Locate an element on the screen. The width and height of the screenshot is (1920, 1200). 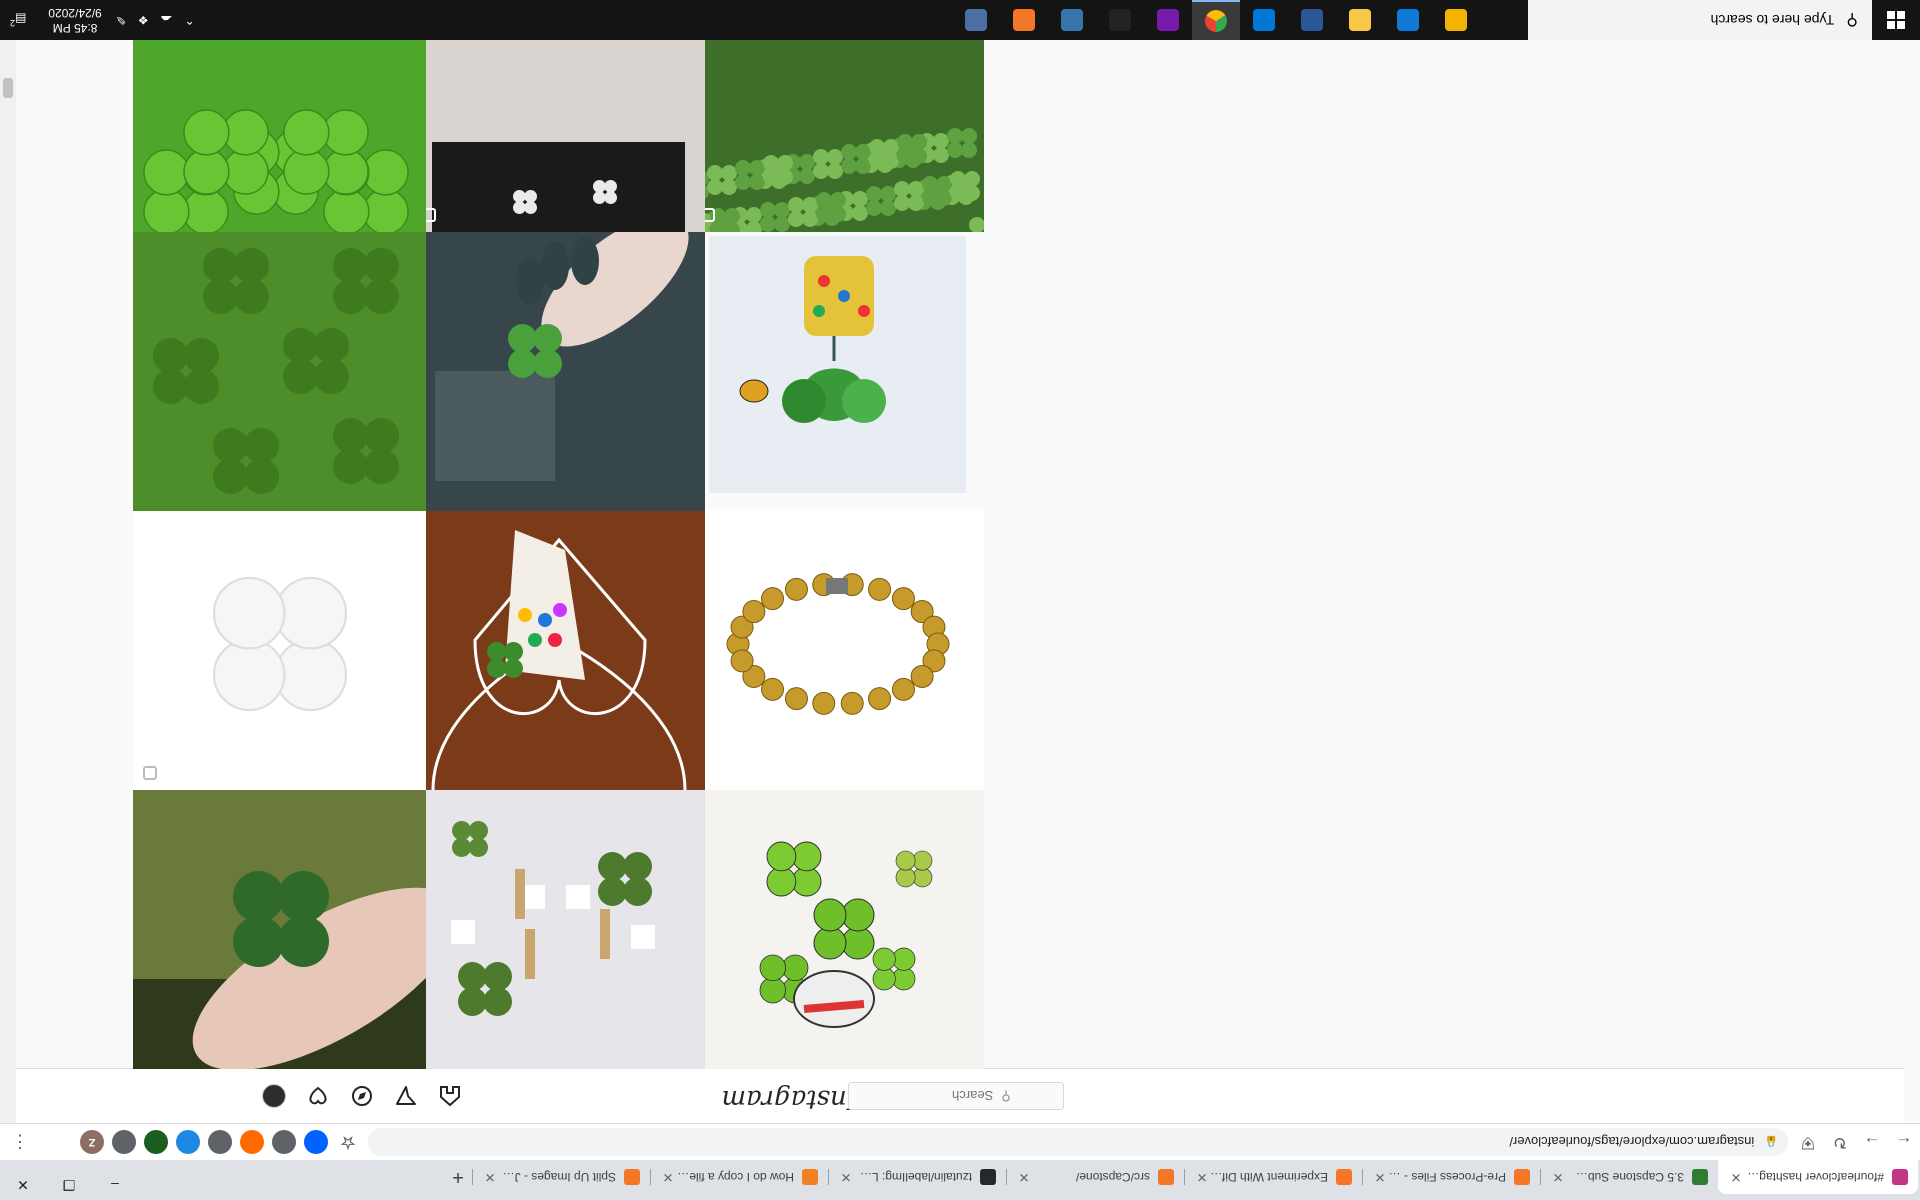
minimize-icon: – is located at coordinates (115, 1185).